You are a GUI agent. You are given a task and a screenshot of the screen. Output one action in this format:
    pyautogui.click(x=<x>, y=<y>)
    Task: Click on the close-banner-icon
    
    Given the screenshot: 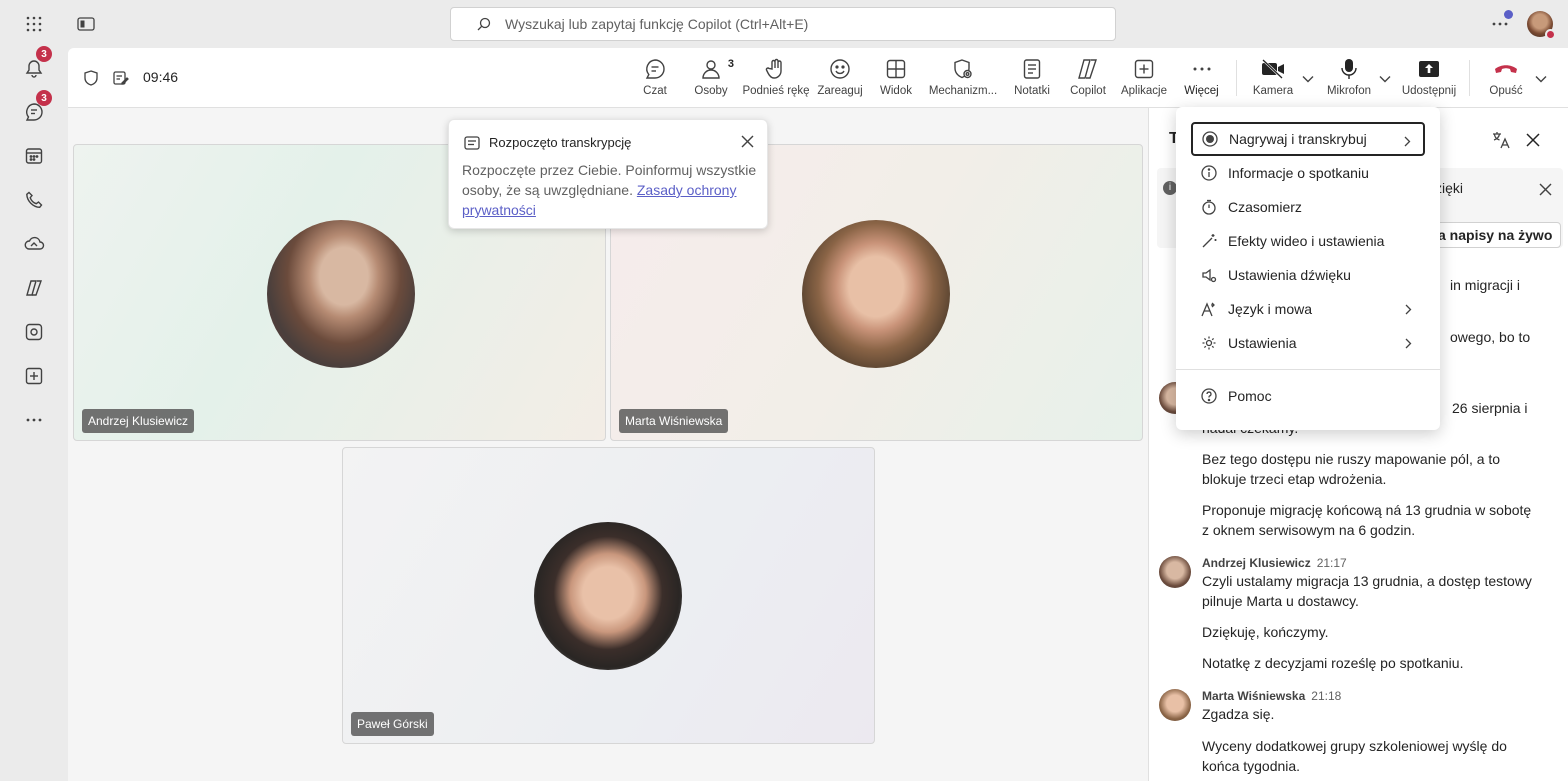 What is the action you would take?
    pyautogui.click(x=1545, y=191)
    